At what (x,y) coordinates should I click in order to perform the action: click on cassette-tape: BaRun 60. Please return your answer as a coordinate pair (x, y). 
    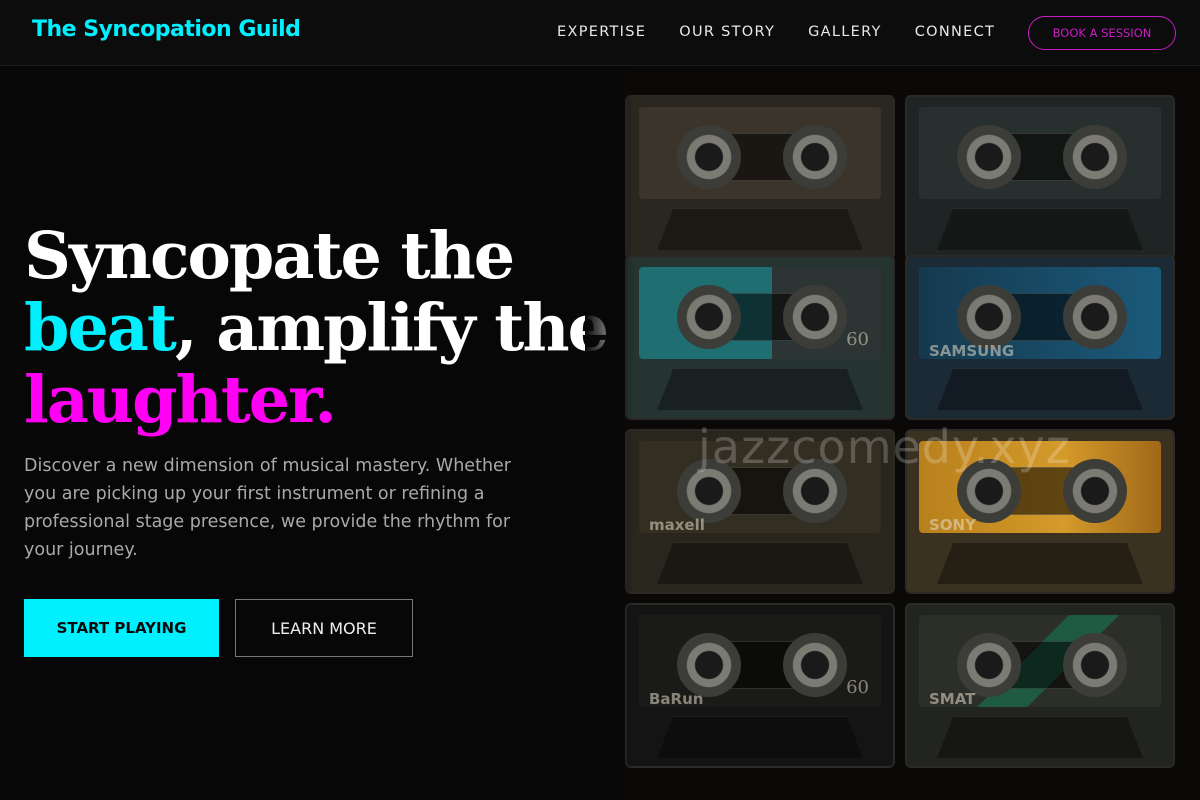
    Looking at the image, I should click on (760, 685).